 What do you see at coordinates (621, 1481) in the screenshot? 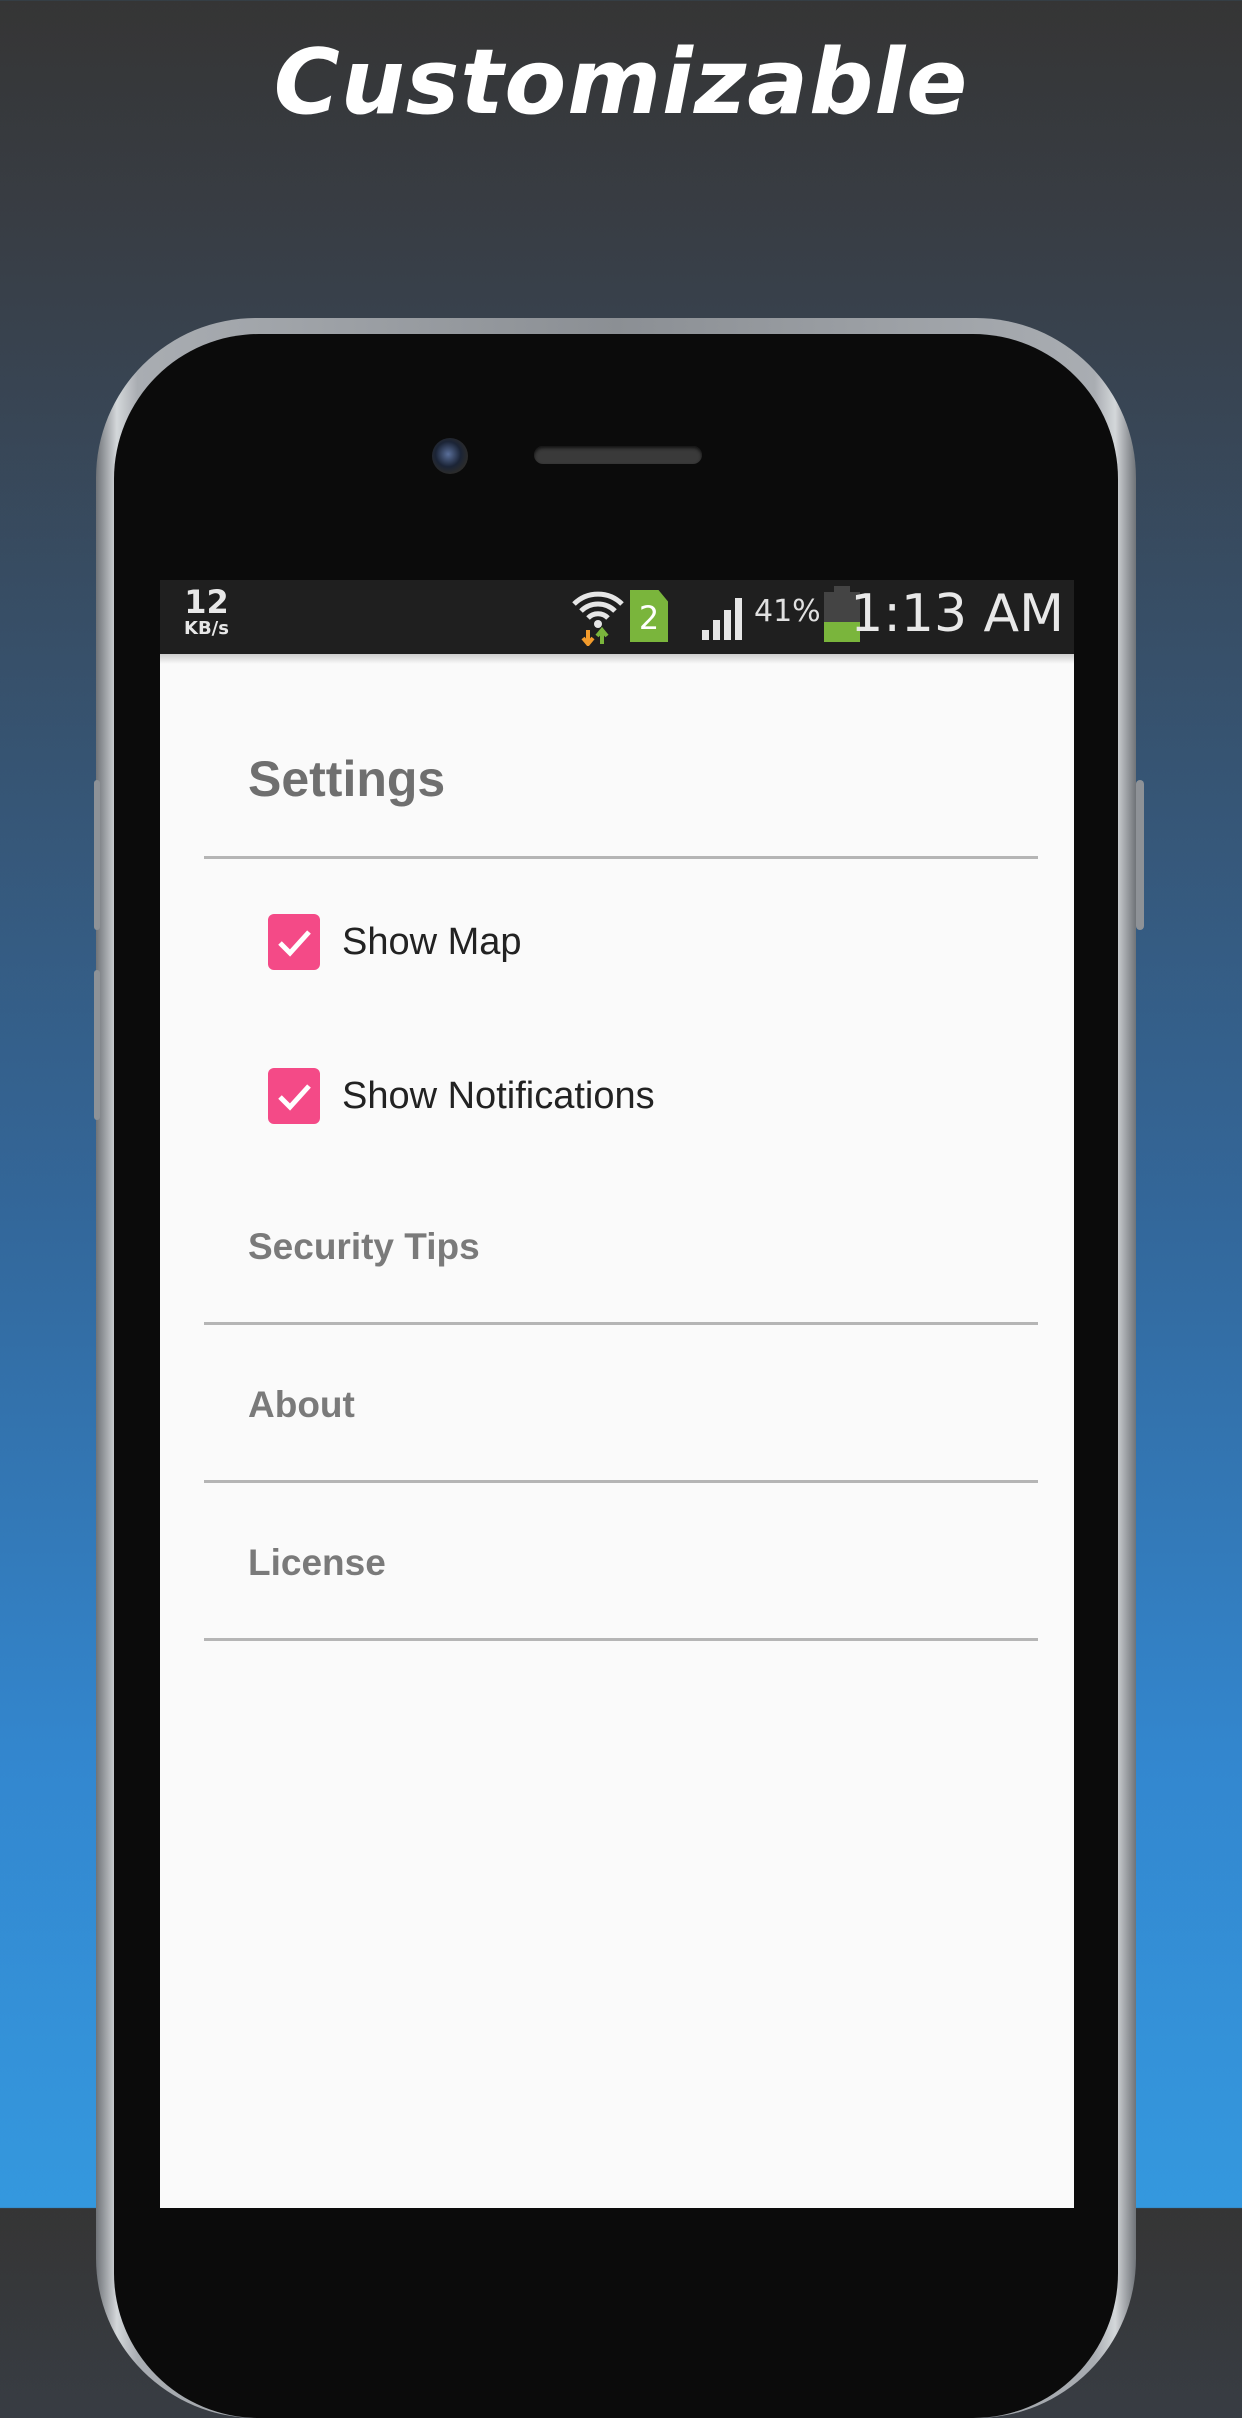
I see `about-divider` at bounding box center [621, 1481].